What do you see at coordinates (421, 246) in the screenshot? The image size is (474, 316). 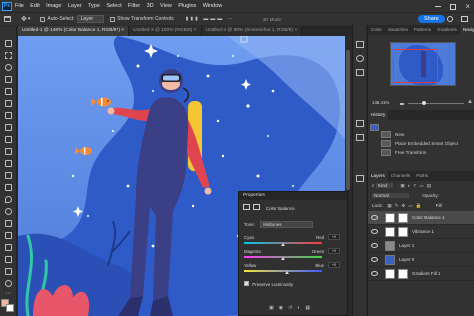 I see `layer-row: Layer 1` at bounding box center [421, 246].